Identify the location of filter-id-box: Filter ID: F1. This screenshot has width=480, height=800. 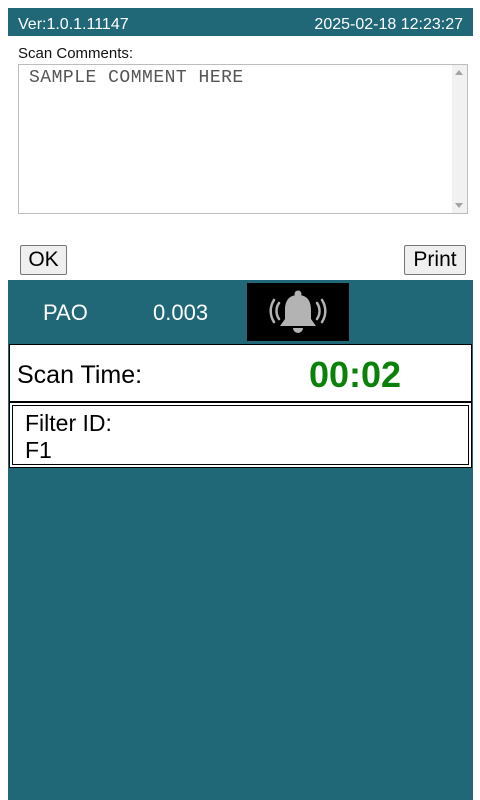
(240, 435).